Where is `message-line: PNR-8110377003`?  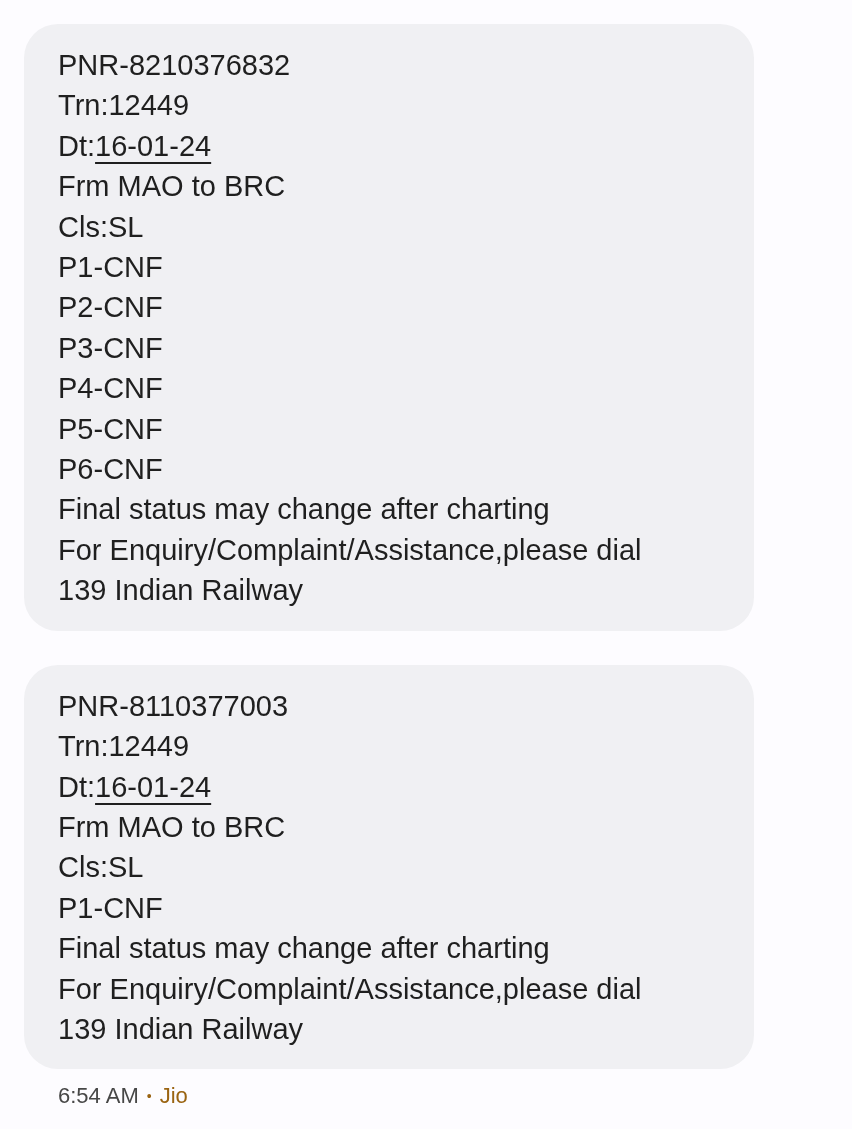
message-line: PNR-8110377003 is located at coordinates (173, 706).